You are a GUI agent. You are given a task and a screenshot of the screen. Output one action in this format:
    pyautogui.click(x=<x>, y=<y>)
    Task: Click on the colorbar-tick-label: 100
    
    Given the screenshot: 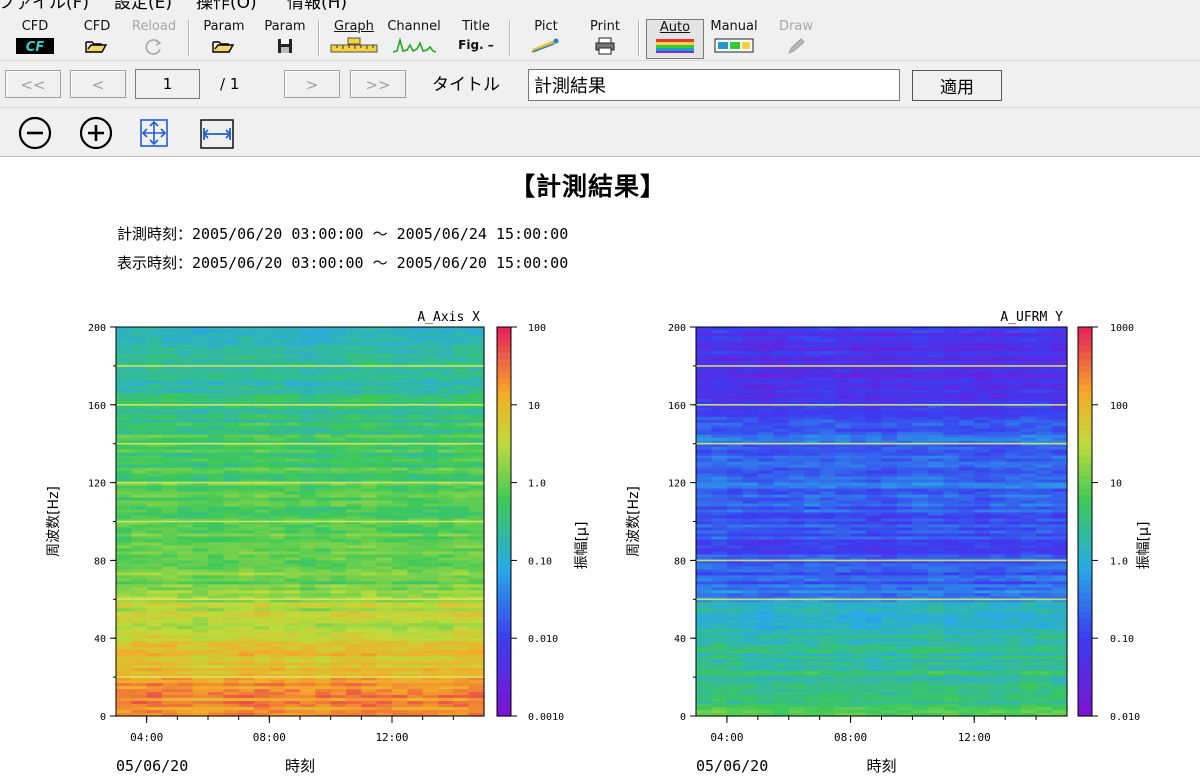 What is the action you would take?
    pyautogui.click(x=537, y=328)
    